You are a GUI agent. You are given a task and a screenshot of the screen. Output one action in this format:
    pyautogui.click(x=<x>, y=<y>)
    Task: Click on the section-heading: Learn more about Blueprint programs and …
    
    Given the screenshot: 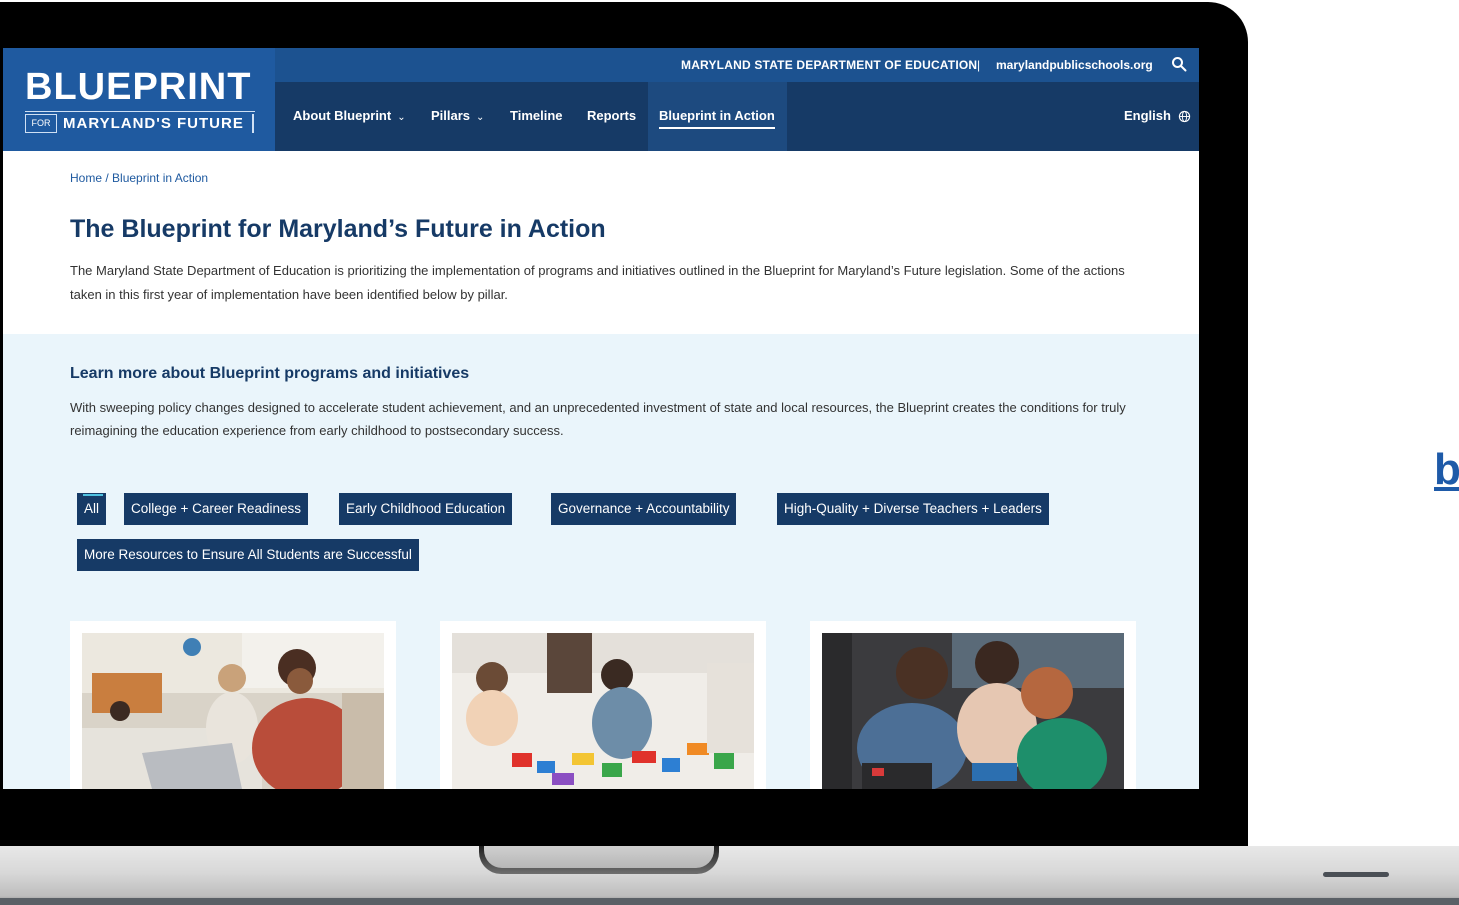 What is the action you would take?
    pyautogui.click(x=270, y=373)
    